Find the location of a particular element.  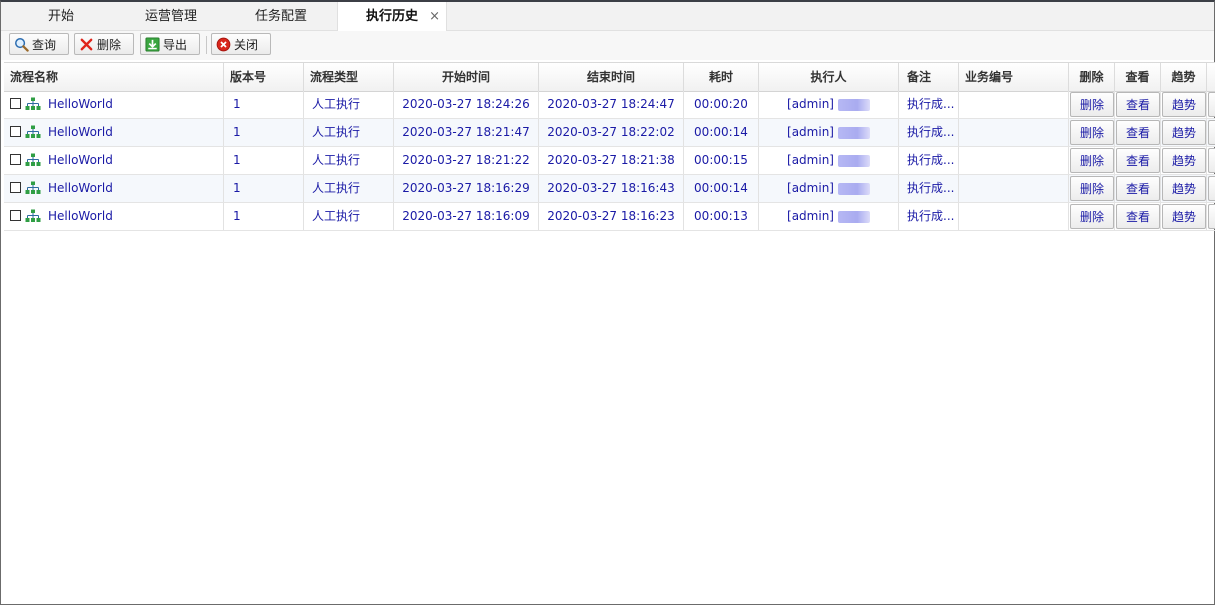

col-version-header: 版本号 is located at coordinates (264, 77).